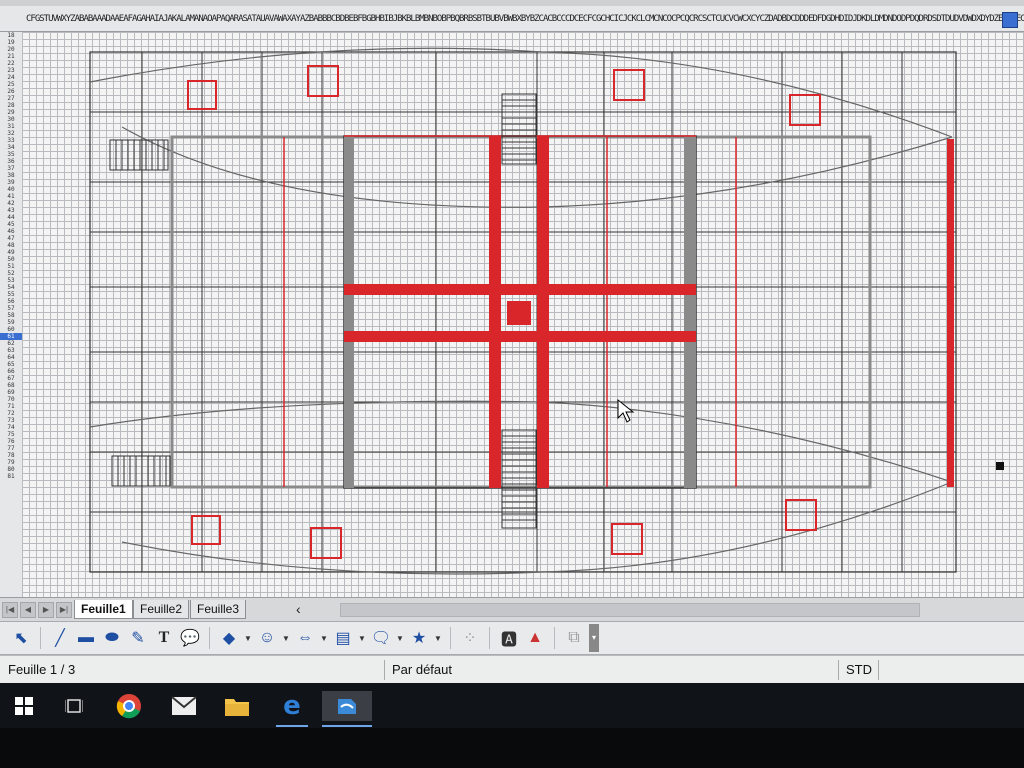  What do you see at coordinates (11, 98) in the screenshot?
I see `row-number: 27` at bounding box center [11, 98].